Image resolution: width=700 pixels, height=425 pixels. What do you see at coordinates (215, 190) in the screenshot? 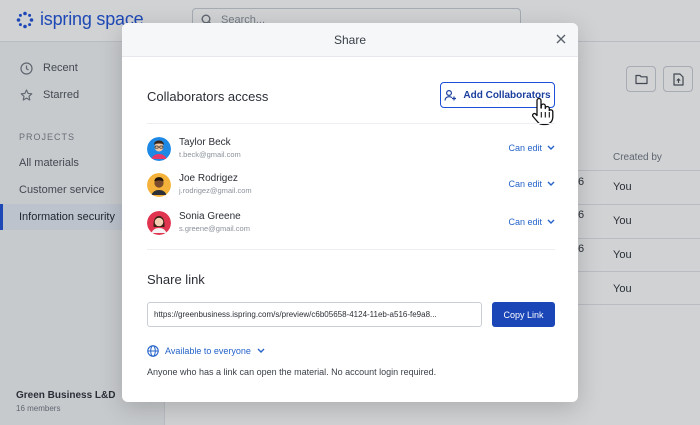
I see `collaborator-email: j.rodrigez@gmail.com` at bounding box center [215, 190].